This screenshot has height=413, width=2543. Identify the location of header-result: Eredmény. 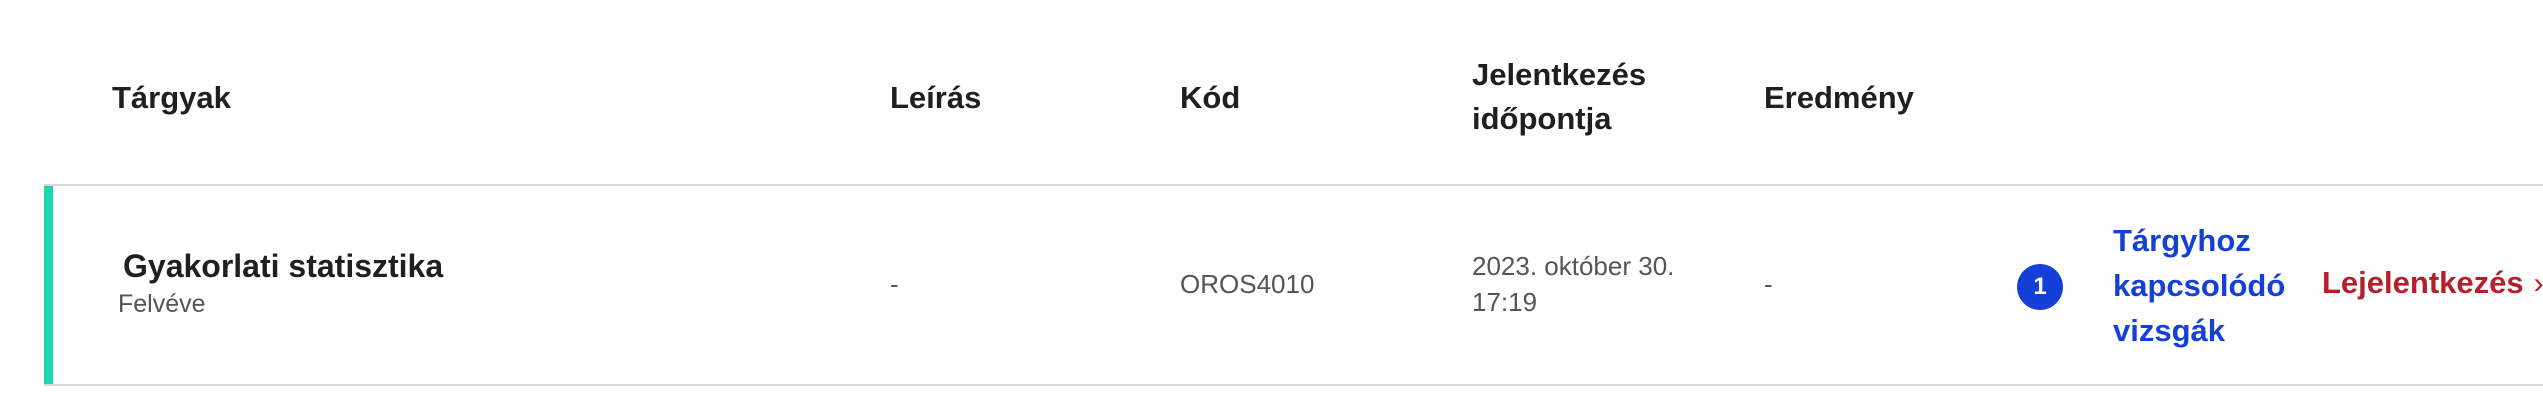
(1839, 97).